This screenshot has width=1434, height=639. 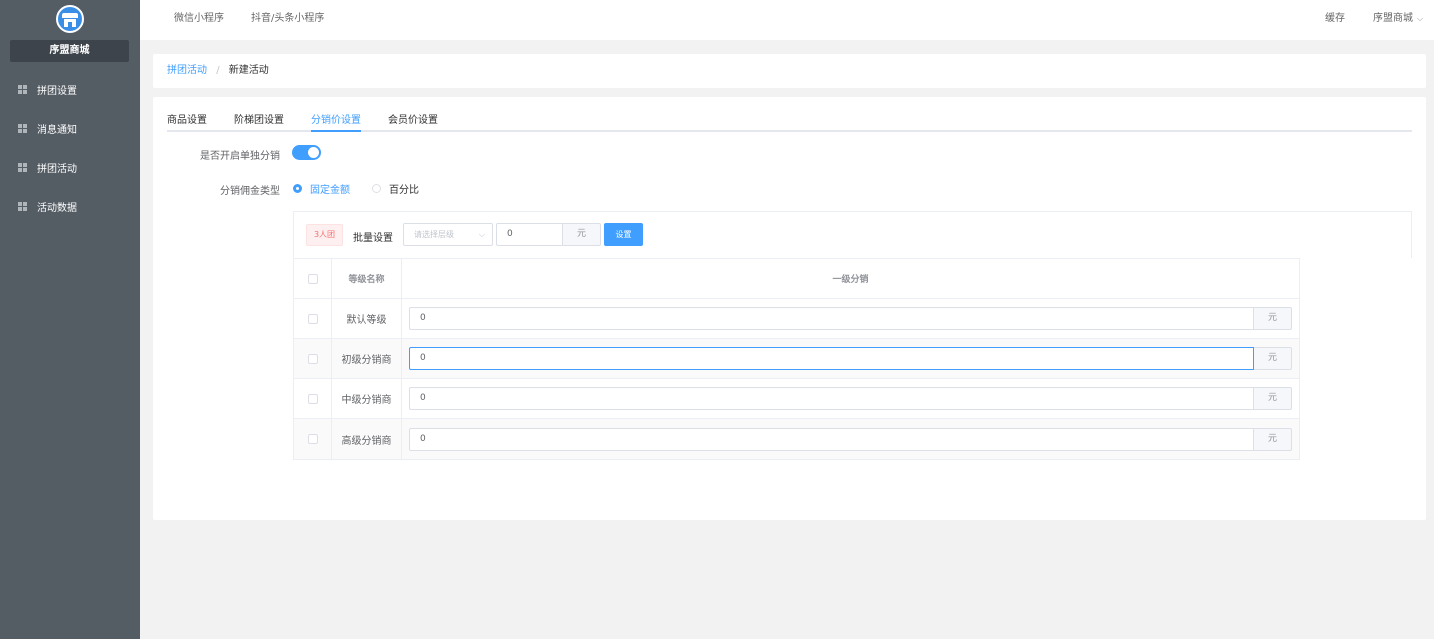 What do you see at coordinates (70, 19) in the screenshot?
I see `shop-logo-icon` at bounding box center [70, 19].